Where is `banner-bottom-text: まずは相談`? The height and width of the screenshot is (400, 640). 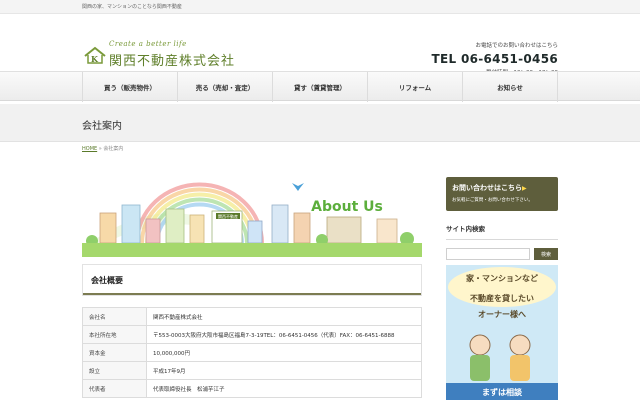
banner-bottom-text: まずは相談 is located at coordinates (502, 392).